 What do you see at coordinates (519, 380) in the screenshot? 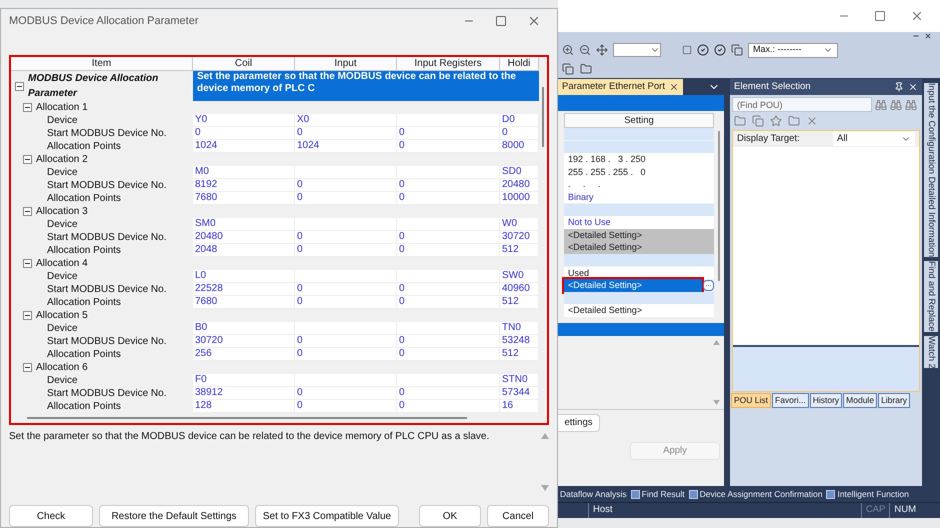
I see `table-cell: STN0` at bounding box center [519, 380].